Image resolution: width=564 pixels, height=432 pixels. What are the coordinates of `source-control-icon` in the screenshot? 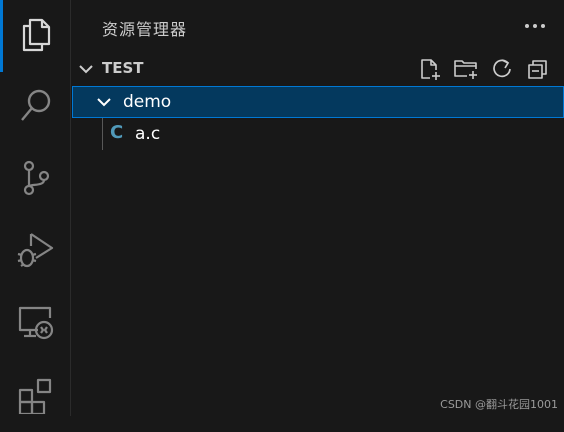 It's located at (36, 180).